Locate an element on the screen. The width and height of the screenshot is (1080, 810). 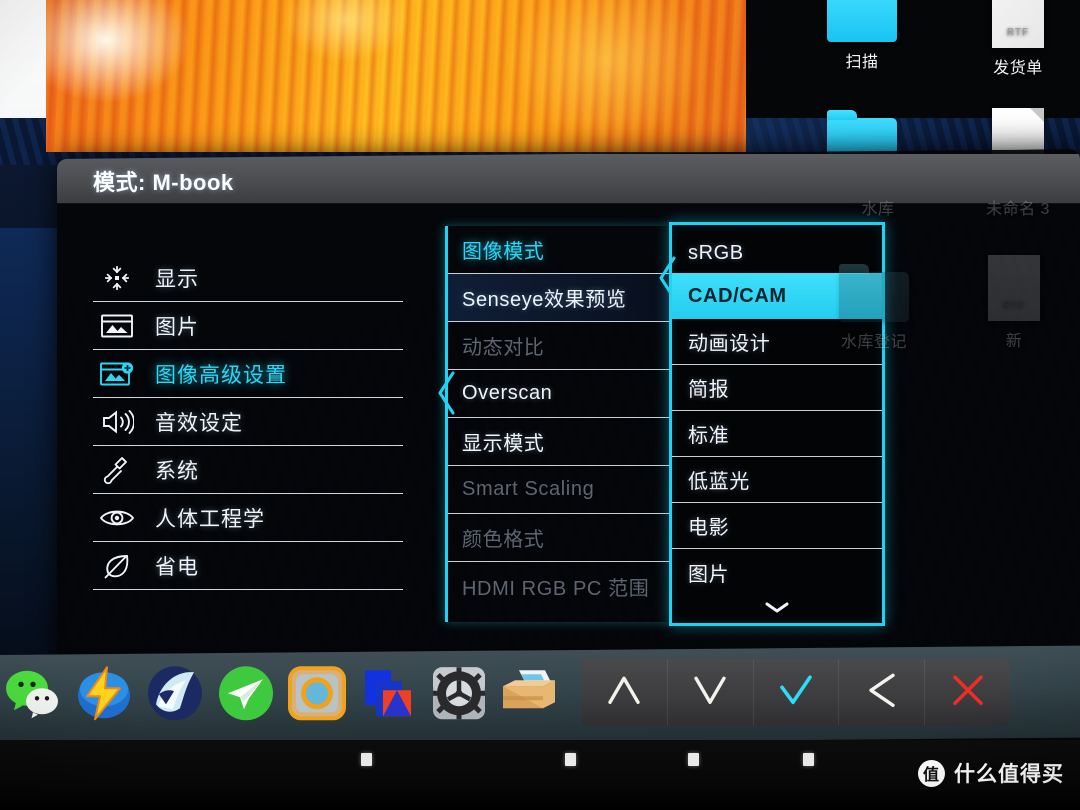
watermark-logo: 值 is located at coordinates (931, 773).